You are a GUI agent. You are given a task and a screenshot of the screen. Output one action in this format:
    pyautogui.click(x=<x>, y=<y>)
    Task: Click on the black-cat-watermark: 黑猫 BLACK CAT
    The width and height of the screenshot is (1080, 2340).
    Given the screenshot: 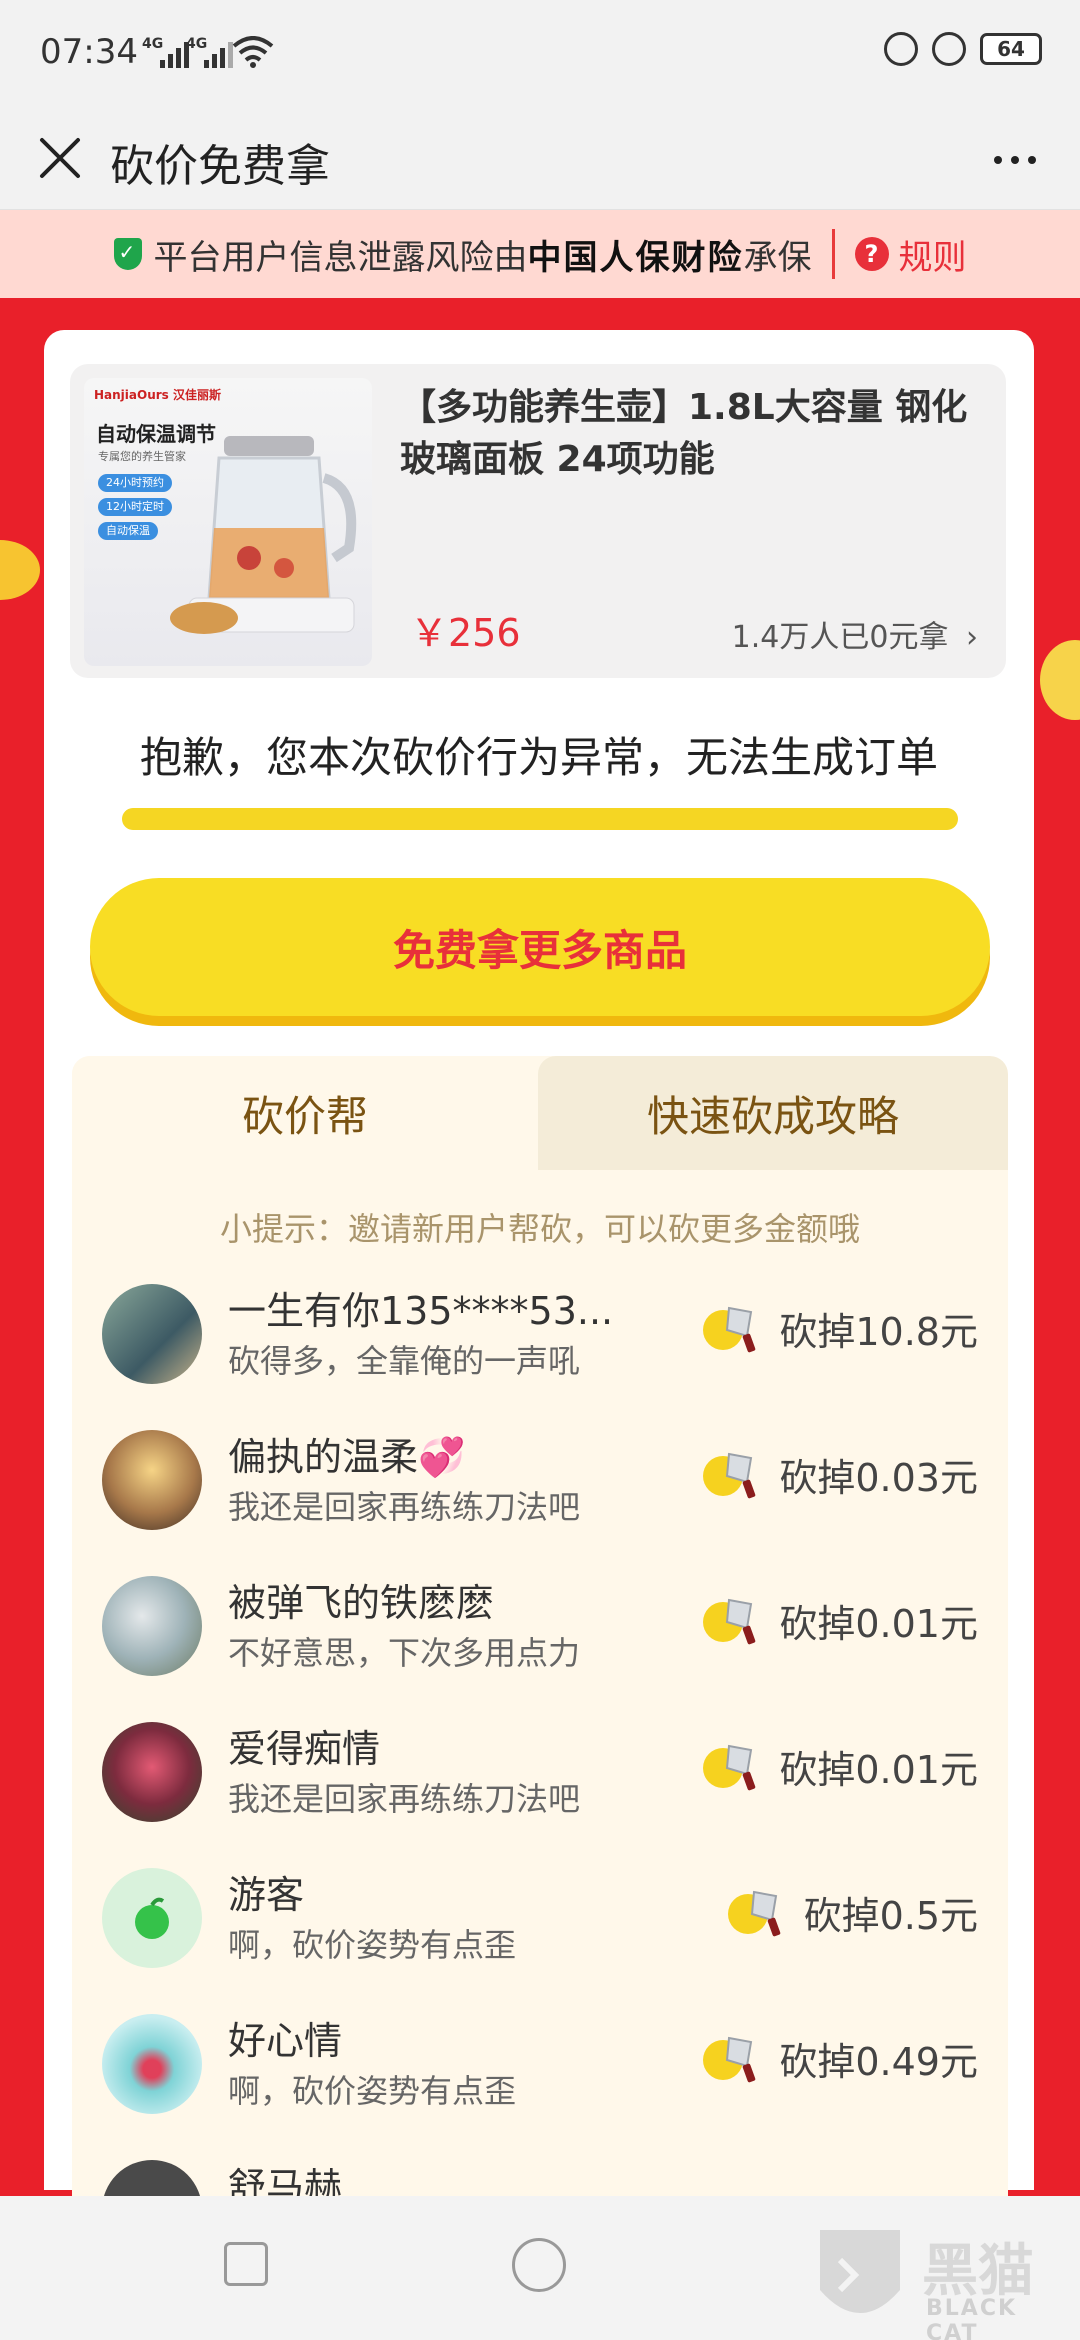 What is the action you would take?
    pyautogui.click(x=940, y=2280)
    